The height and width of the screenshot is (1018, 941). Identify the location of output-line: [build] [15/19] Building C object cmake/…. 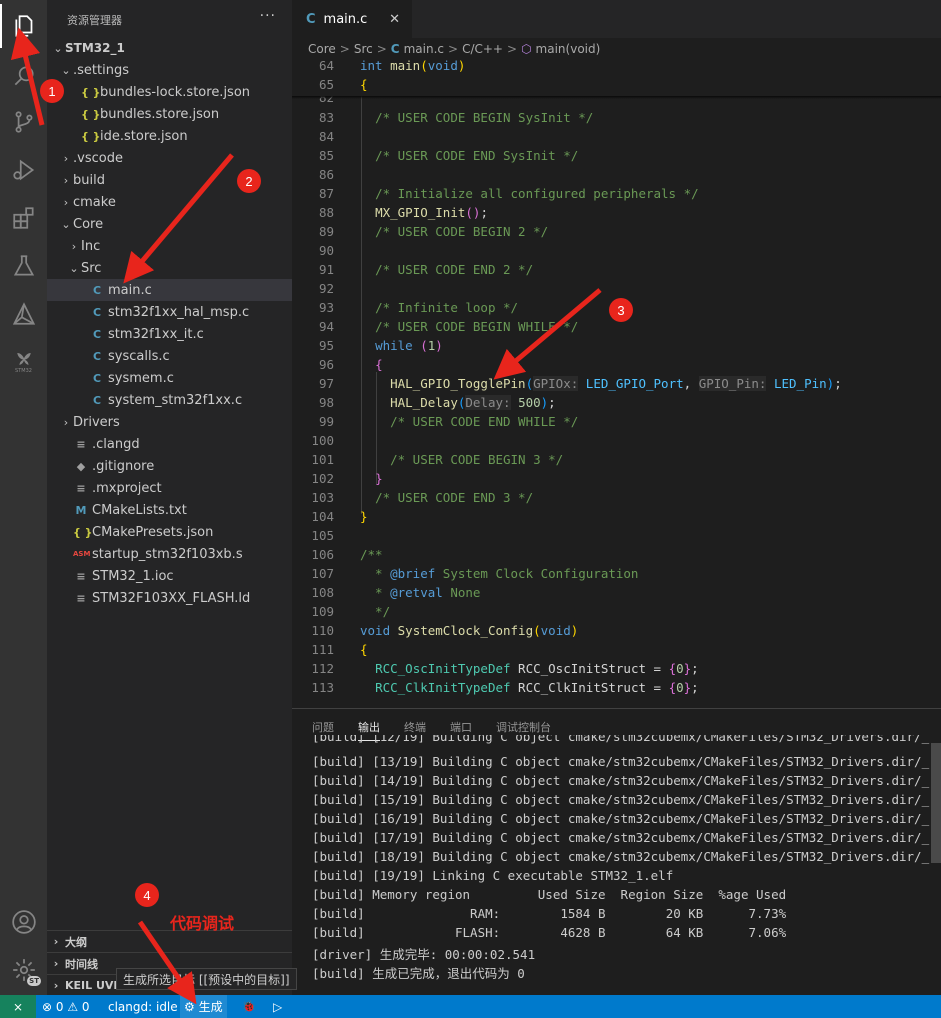
(621, 799).